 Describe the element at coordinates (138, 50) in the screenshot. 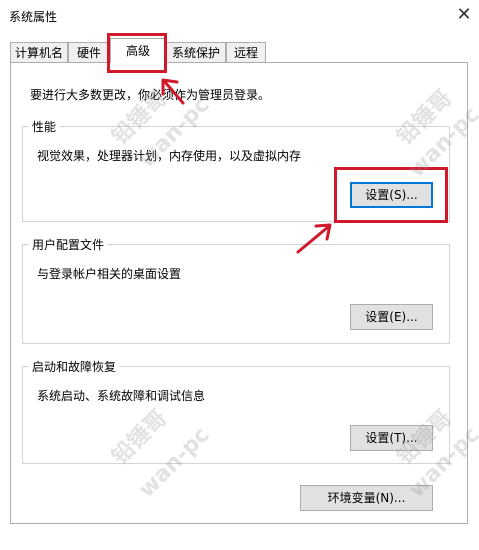

I see `tab-advanced: 高级` at that location.